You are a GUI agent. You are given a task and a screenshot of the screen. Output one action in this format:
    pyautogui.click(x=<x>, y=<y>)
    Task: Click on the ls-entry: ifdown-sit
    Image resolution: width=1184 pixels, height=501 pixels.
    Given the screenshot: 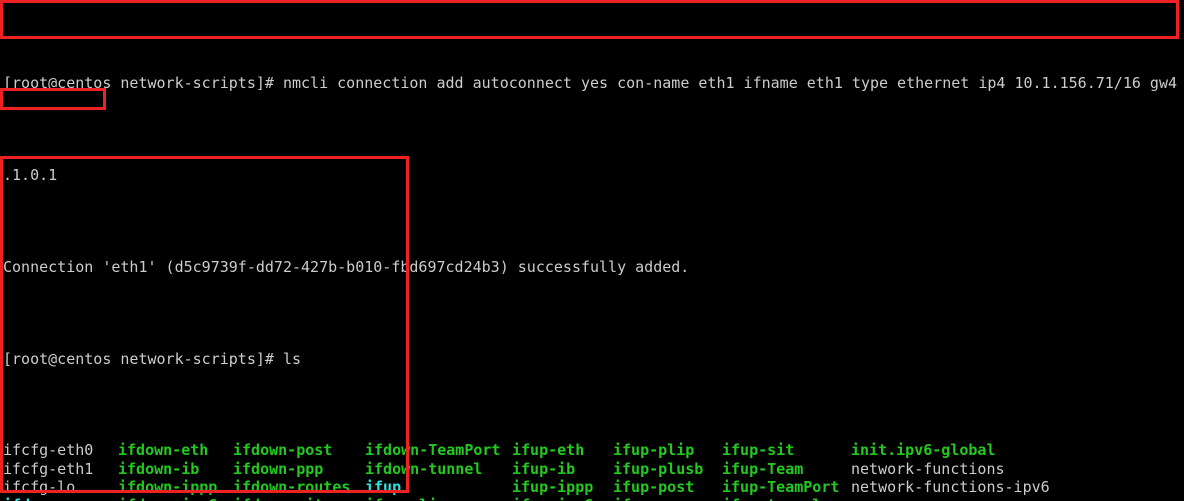 What is the action you would take?
    pyautogui.click(x=278, y=498)
    